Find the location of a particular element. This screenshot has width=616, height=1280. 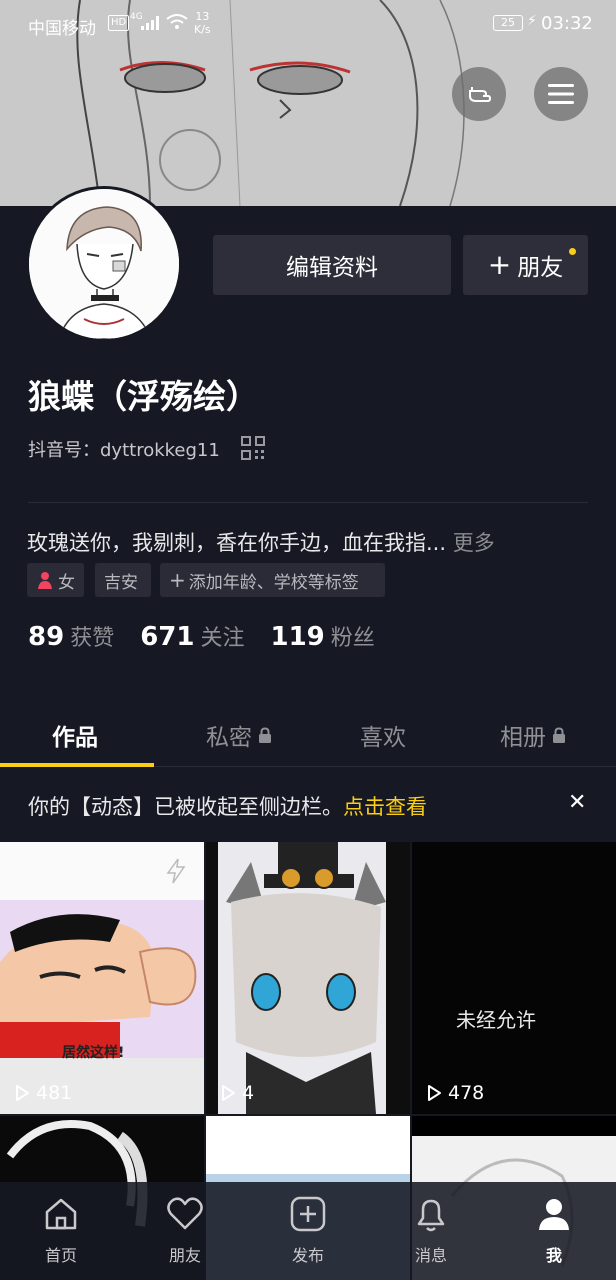

anime-thumbnail-image is located at coordinates (308, 978).